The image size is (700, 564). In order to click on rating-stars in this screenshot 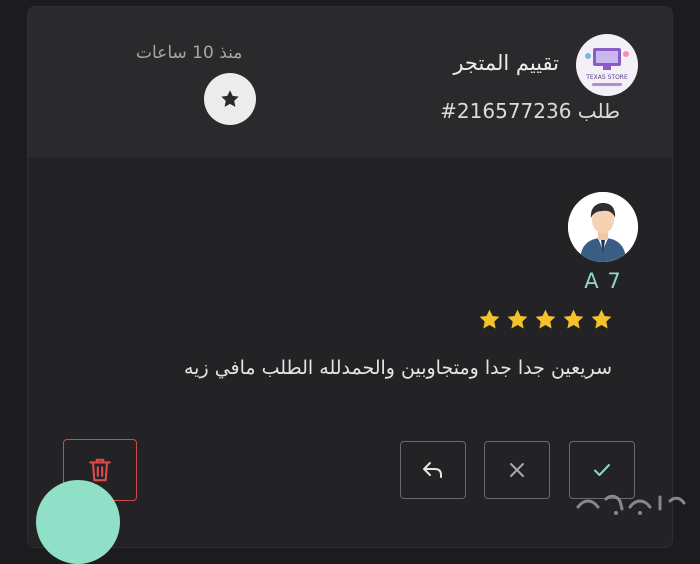, I will do `click(544, 321)`.